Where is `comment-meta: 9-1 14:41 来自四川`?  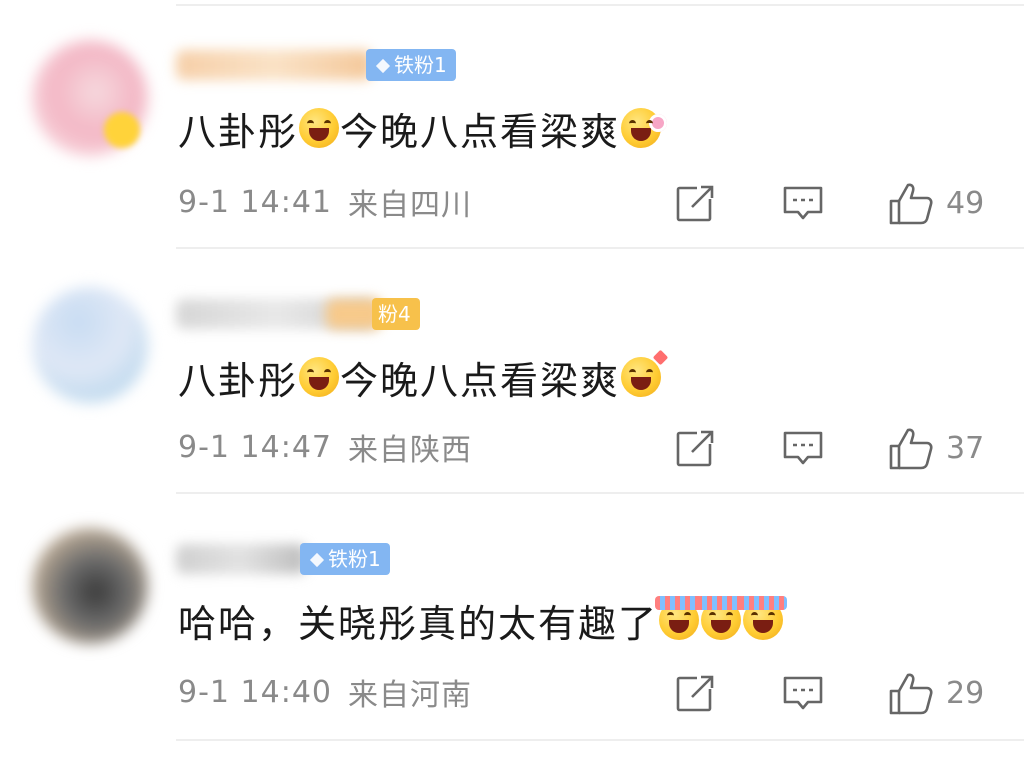 comment-meta: 9-1 14:41 来自四川 is located at coordinates (325, 202).